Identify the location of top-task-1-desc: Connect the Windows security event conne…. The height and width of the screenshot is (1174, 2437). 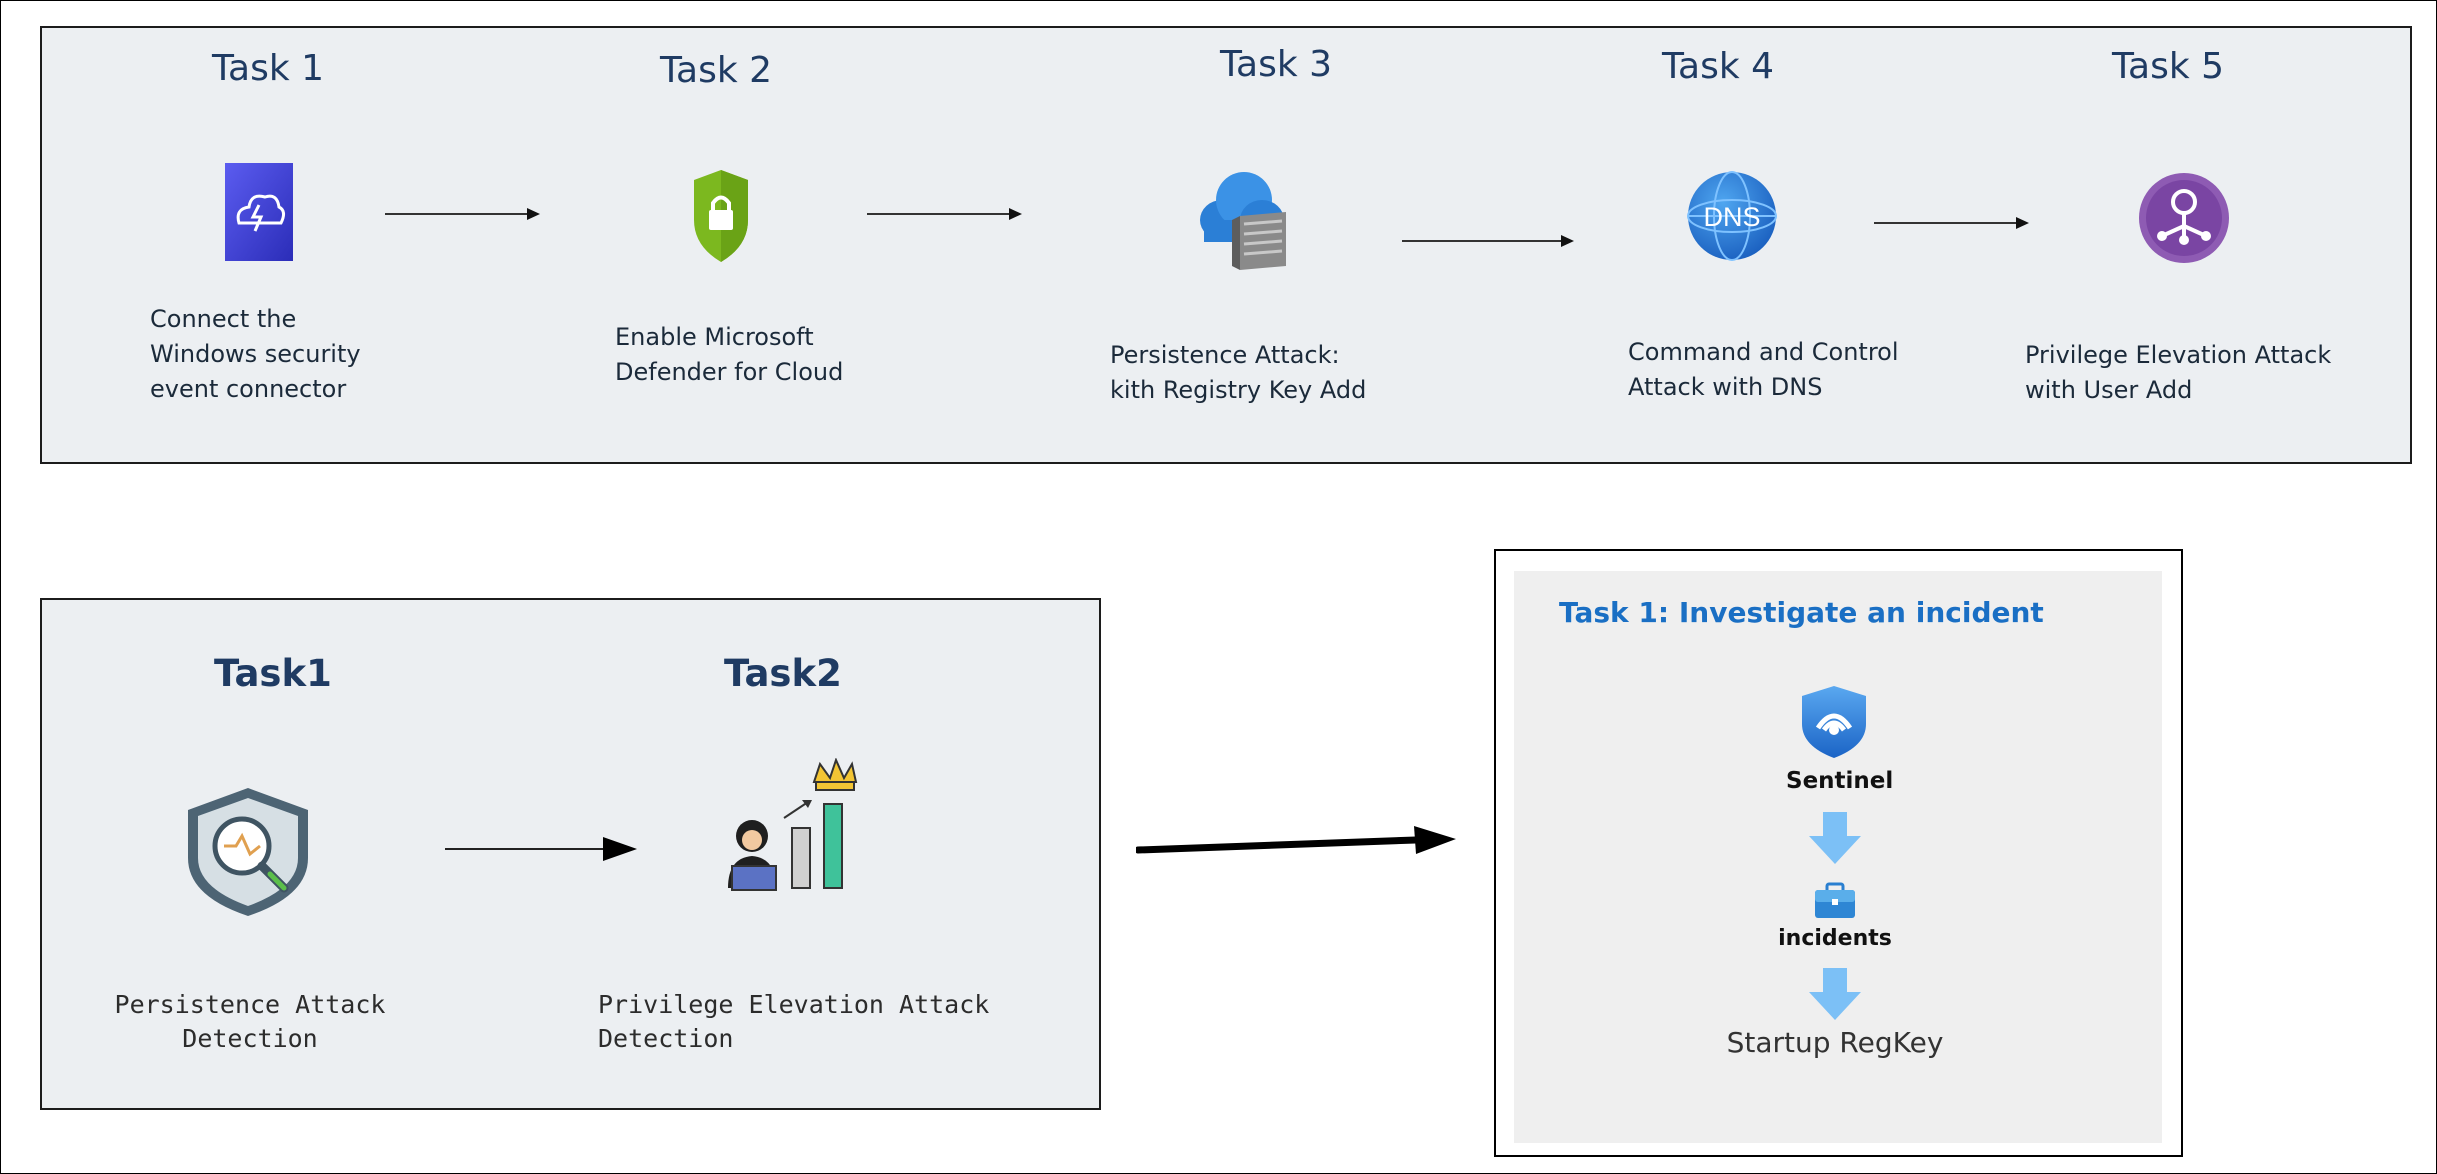
(255, 354).